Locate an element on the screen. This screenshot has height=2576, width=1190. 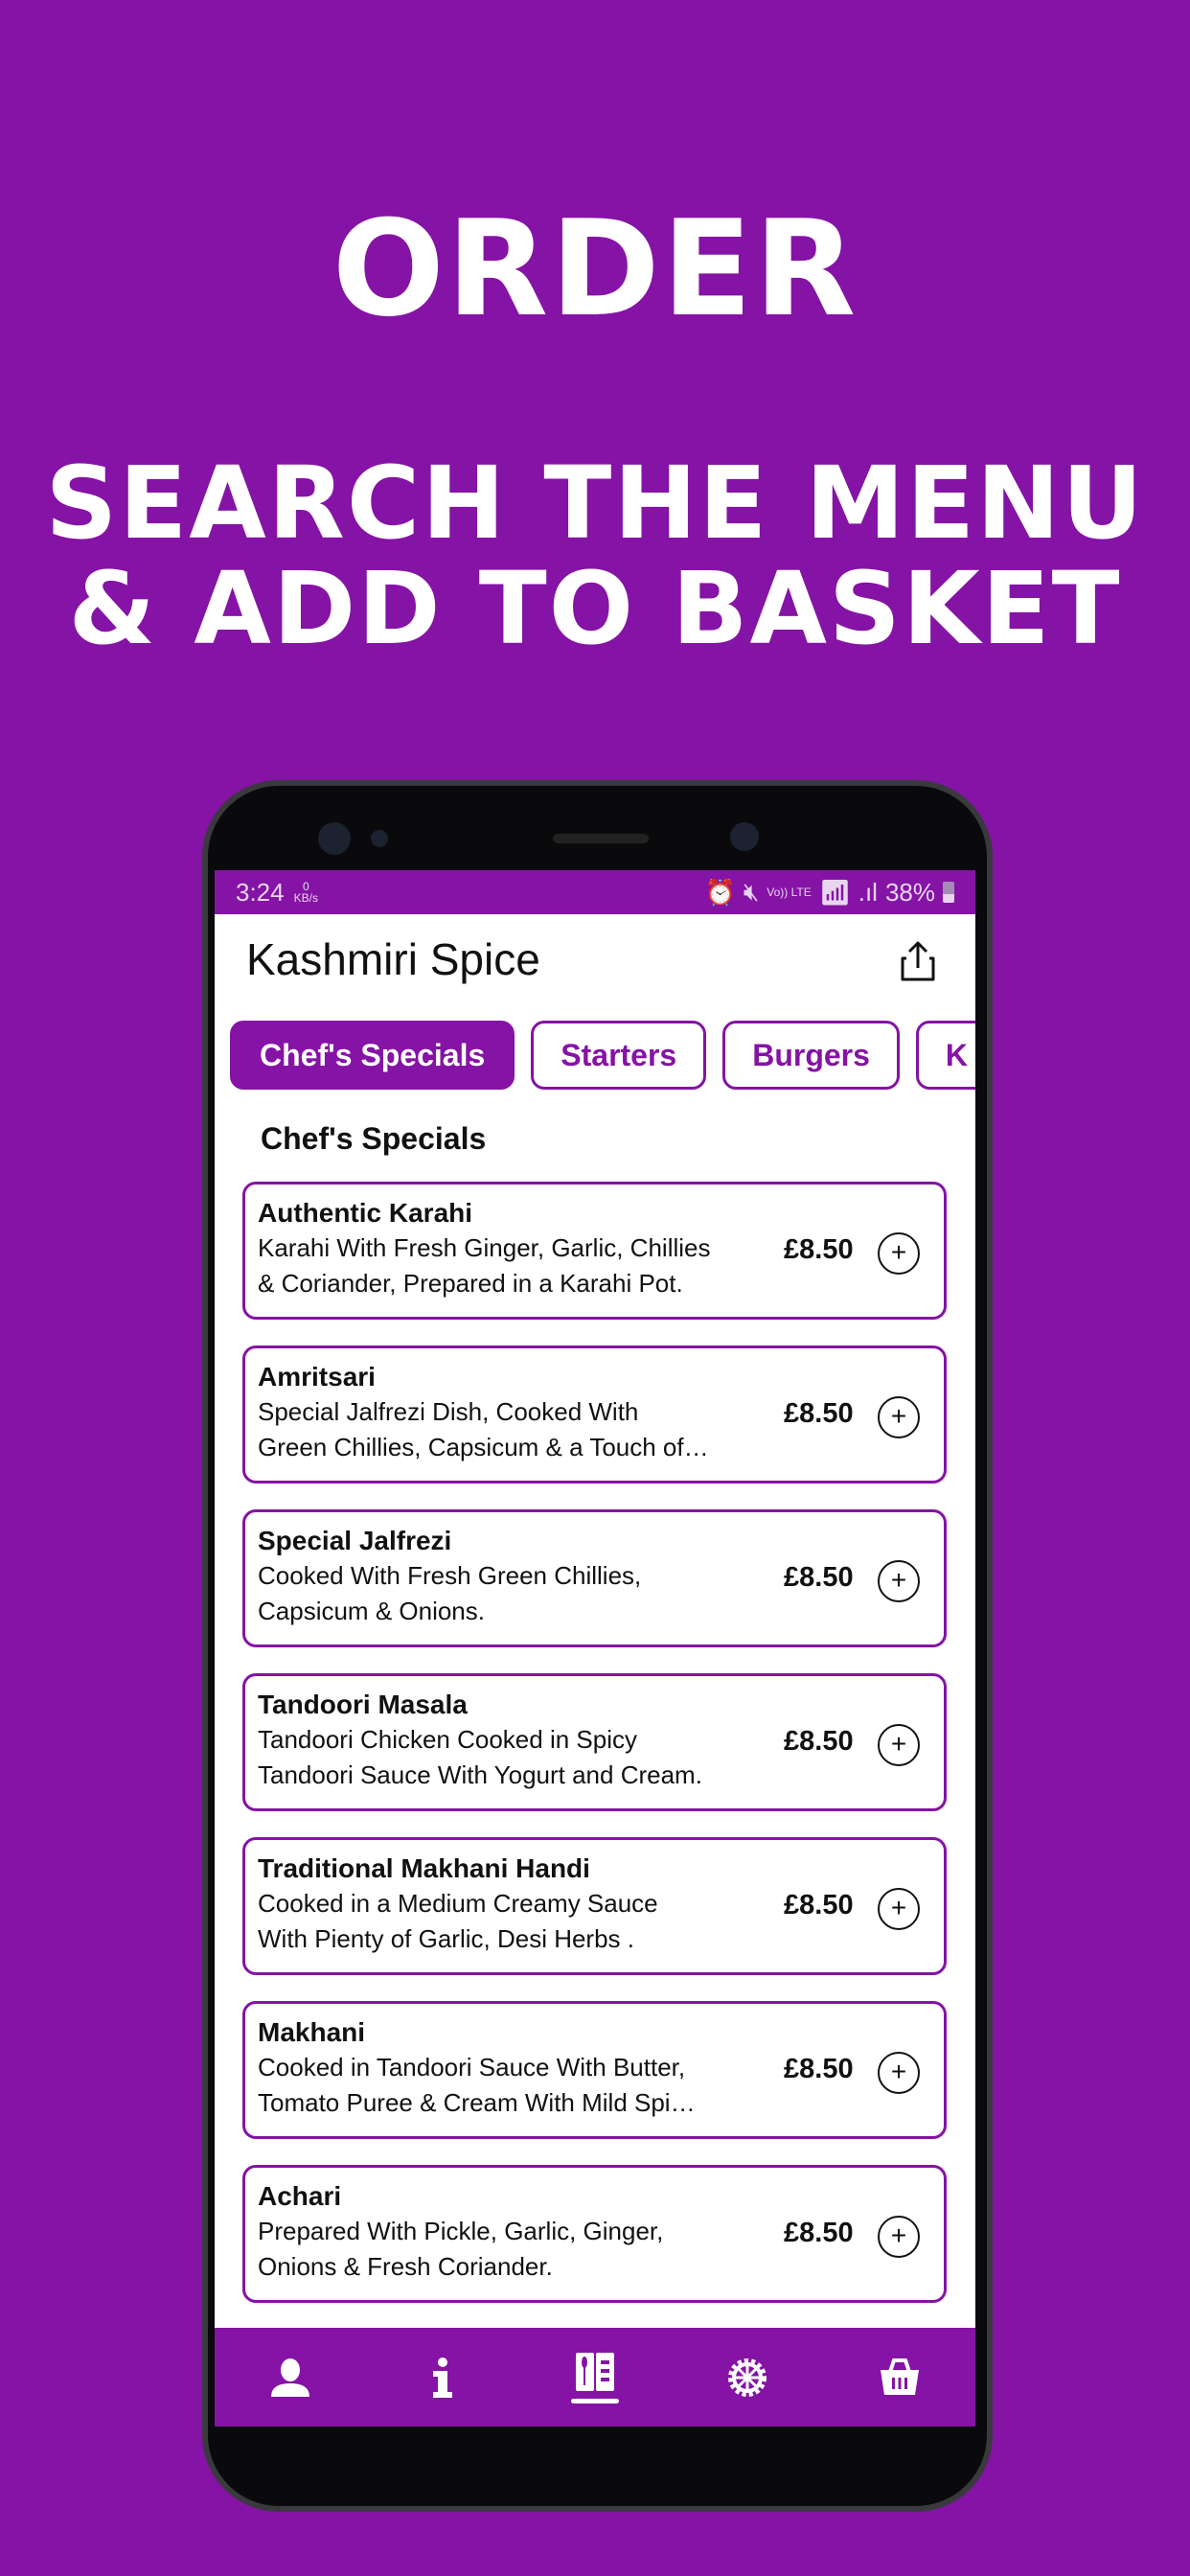
speaker-grille is located at coordinates (601, 838).